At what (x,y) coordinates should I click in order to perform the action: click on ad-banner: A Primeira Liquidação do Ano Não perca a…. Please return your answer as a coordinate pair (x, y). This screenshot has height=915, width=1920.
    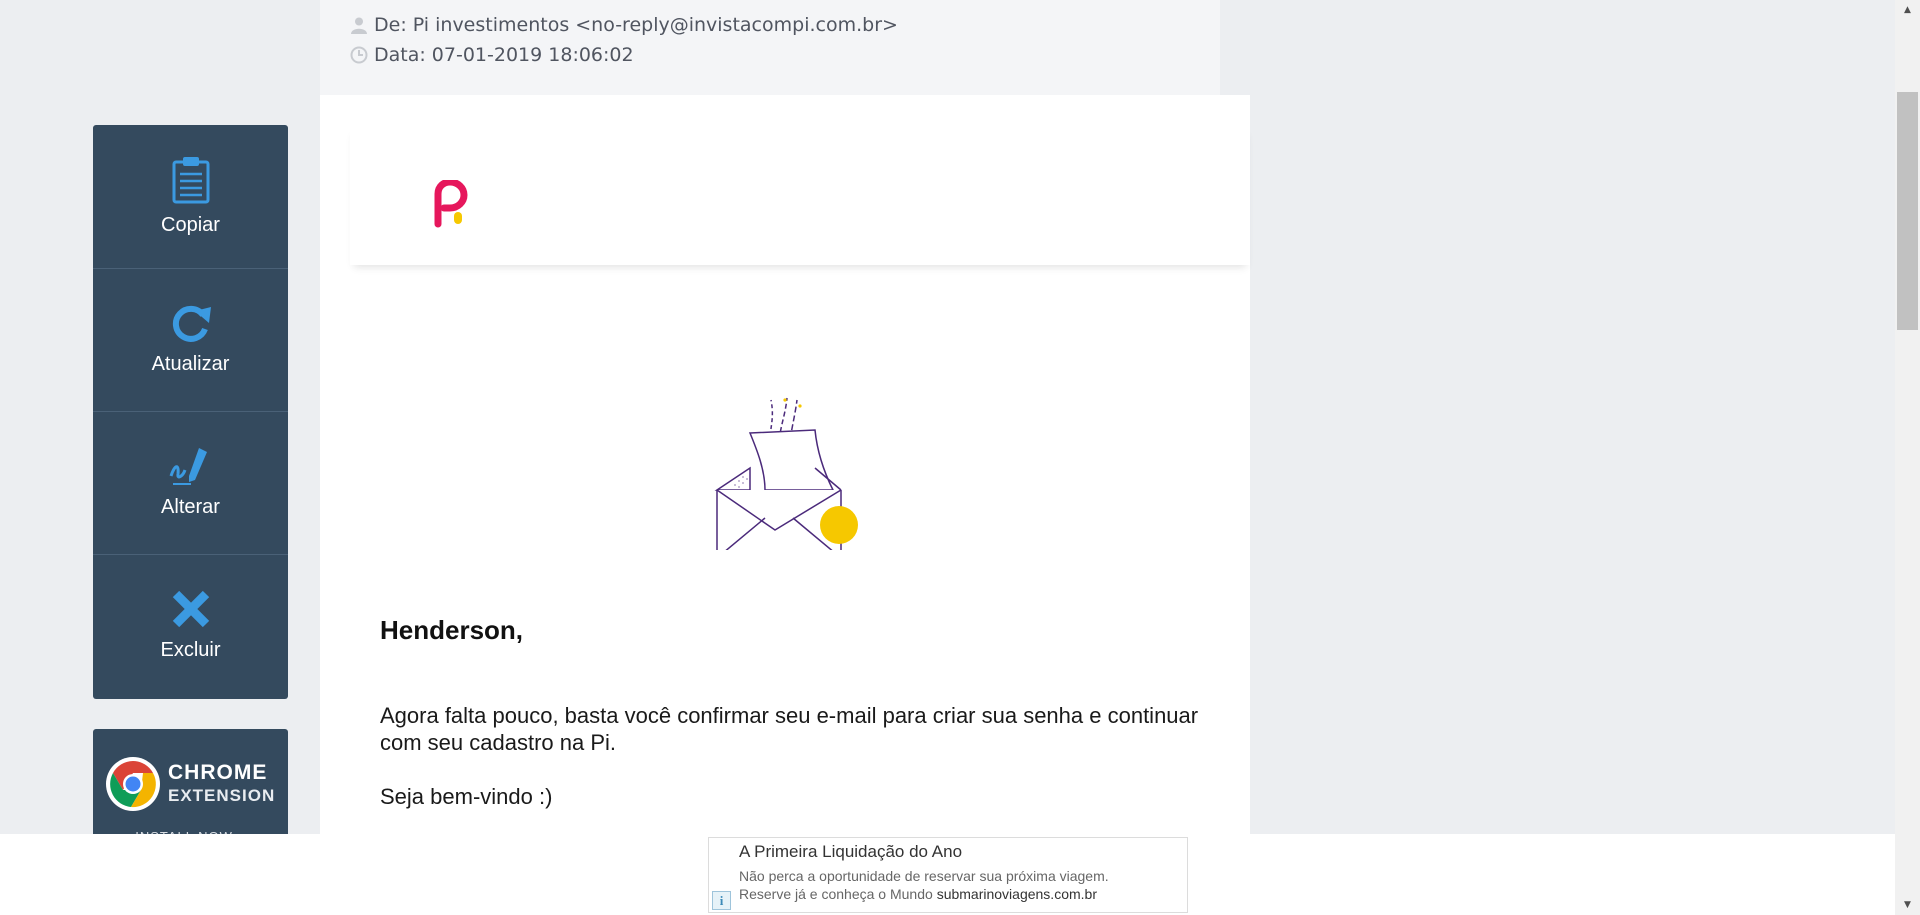
    Looking at the image, I should click on (948, 875).